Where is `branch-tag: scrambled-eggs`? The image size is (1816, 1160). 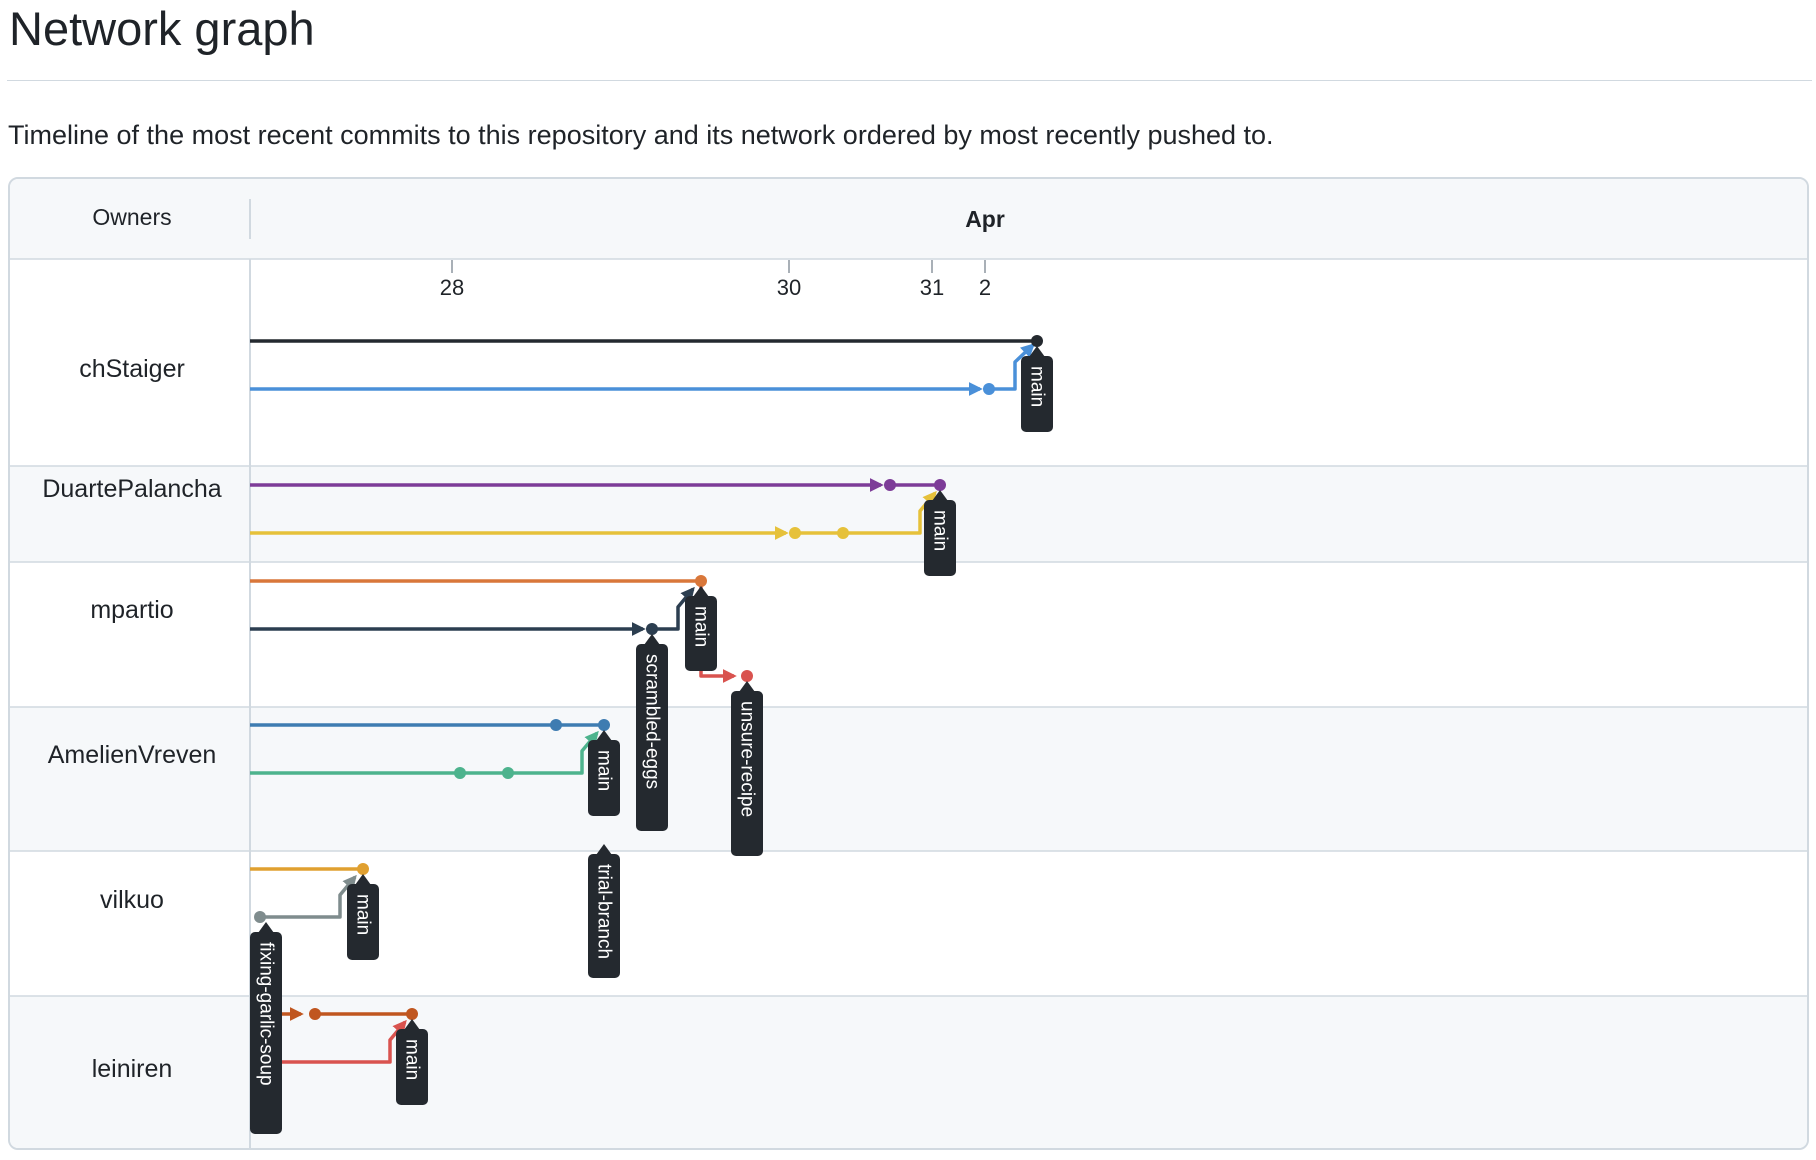 branch-tag: scrambled-eggs is located at coordinates (652, 732).